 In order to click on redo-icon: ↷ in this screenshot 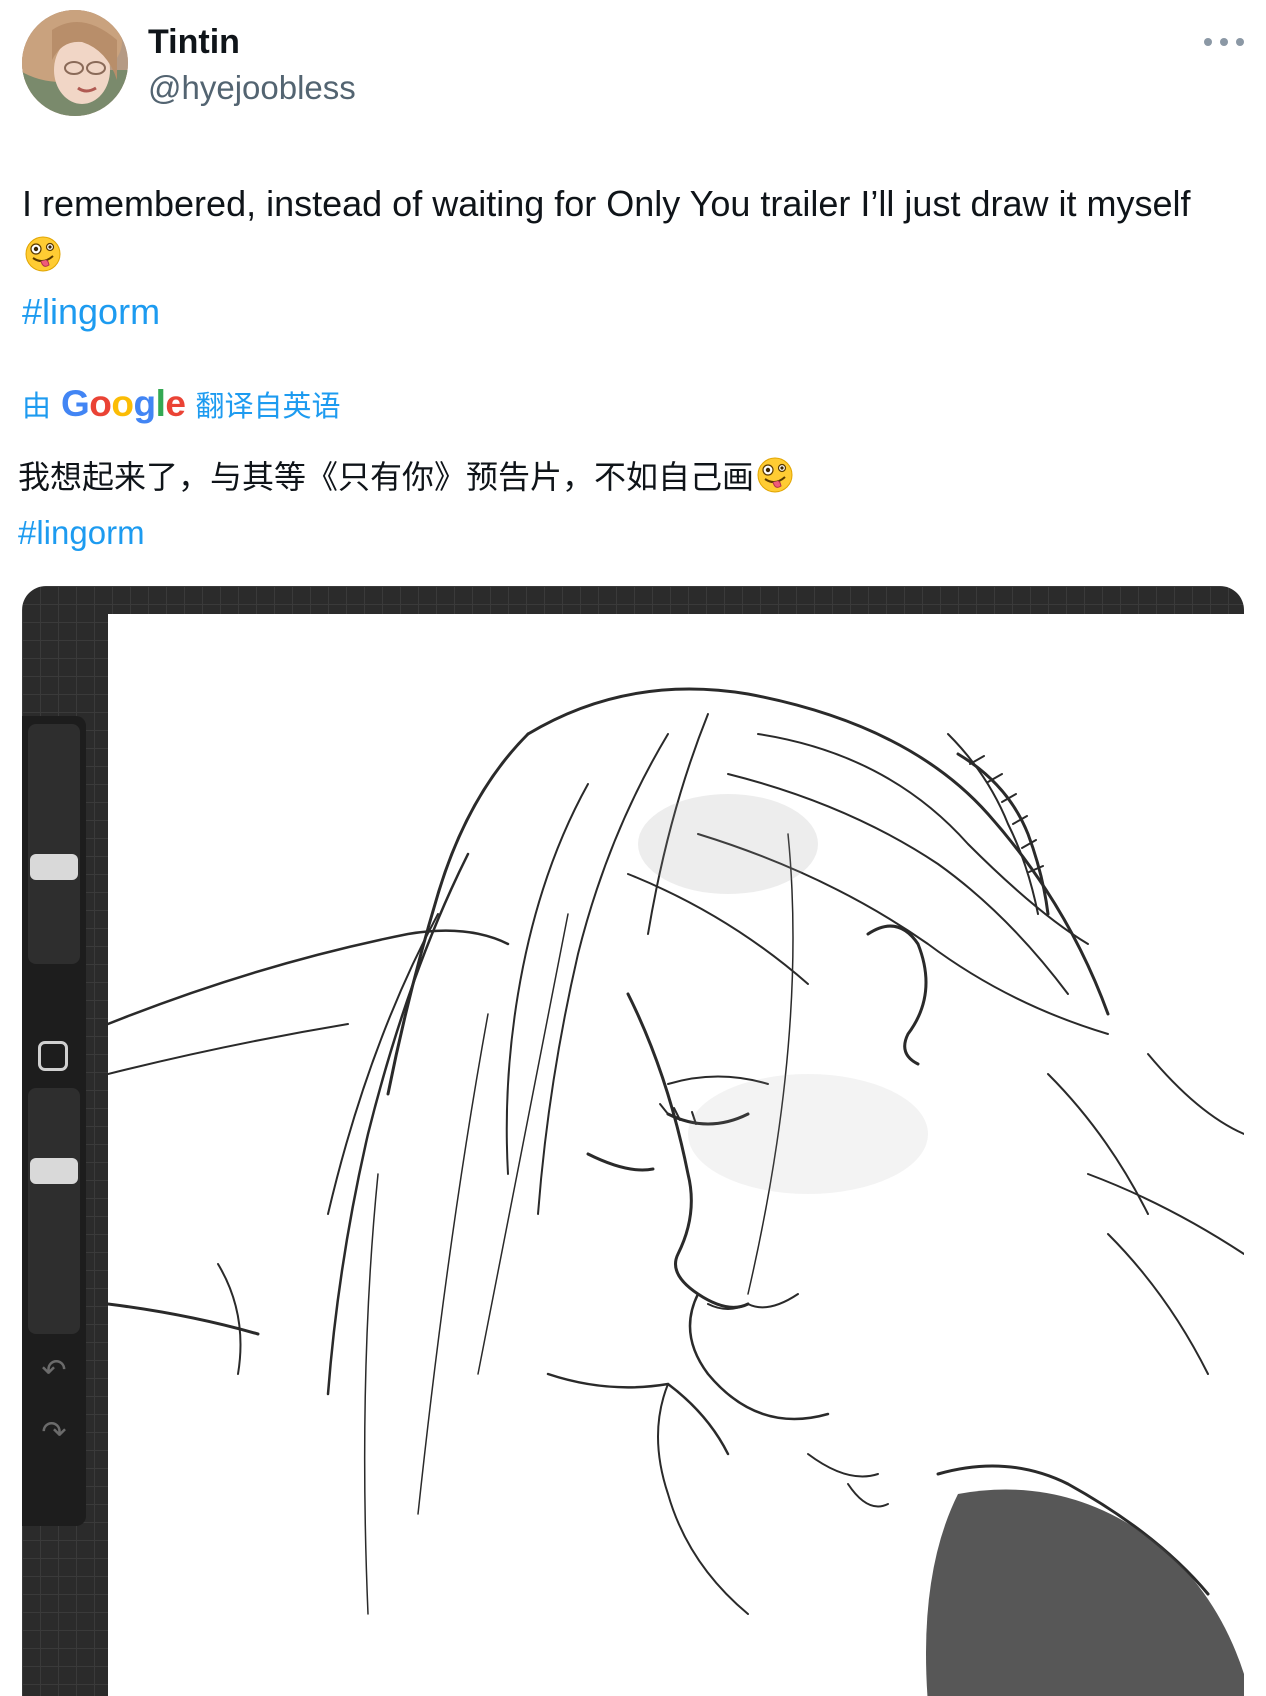, I will do `click(54, 1433)`.